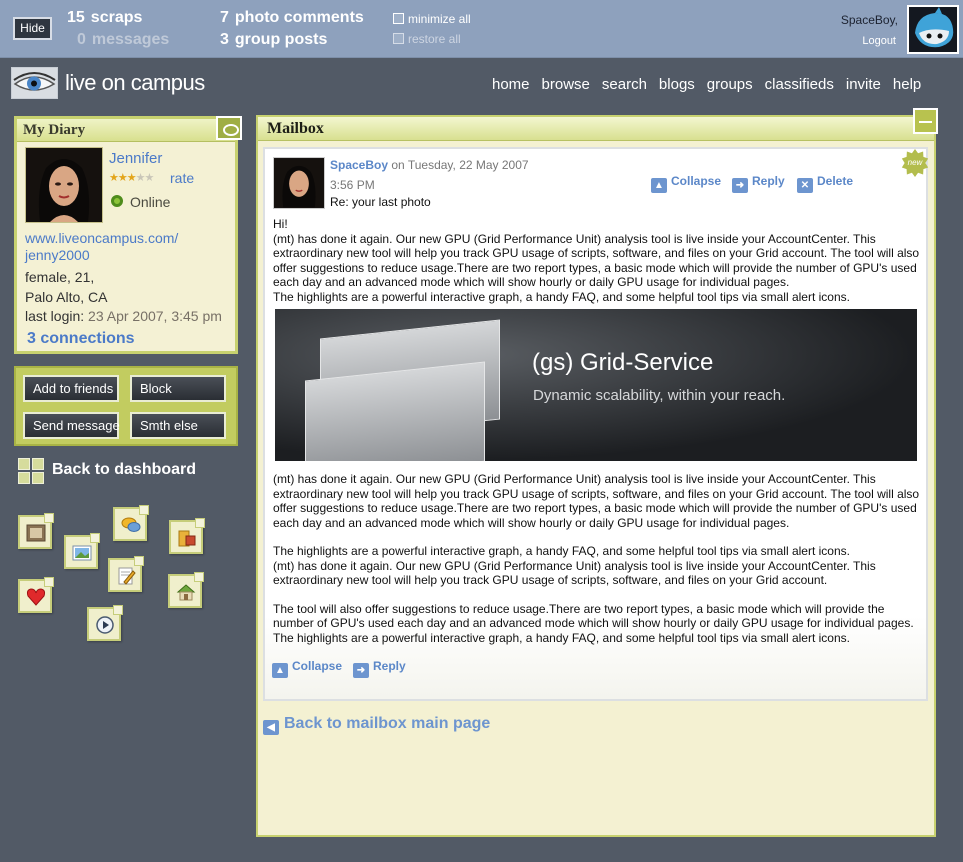  Describe the element at coordinates (398, 18) in the screenshot. I see `minimize-icon` at that location.